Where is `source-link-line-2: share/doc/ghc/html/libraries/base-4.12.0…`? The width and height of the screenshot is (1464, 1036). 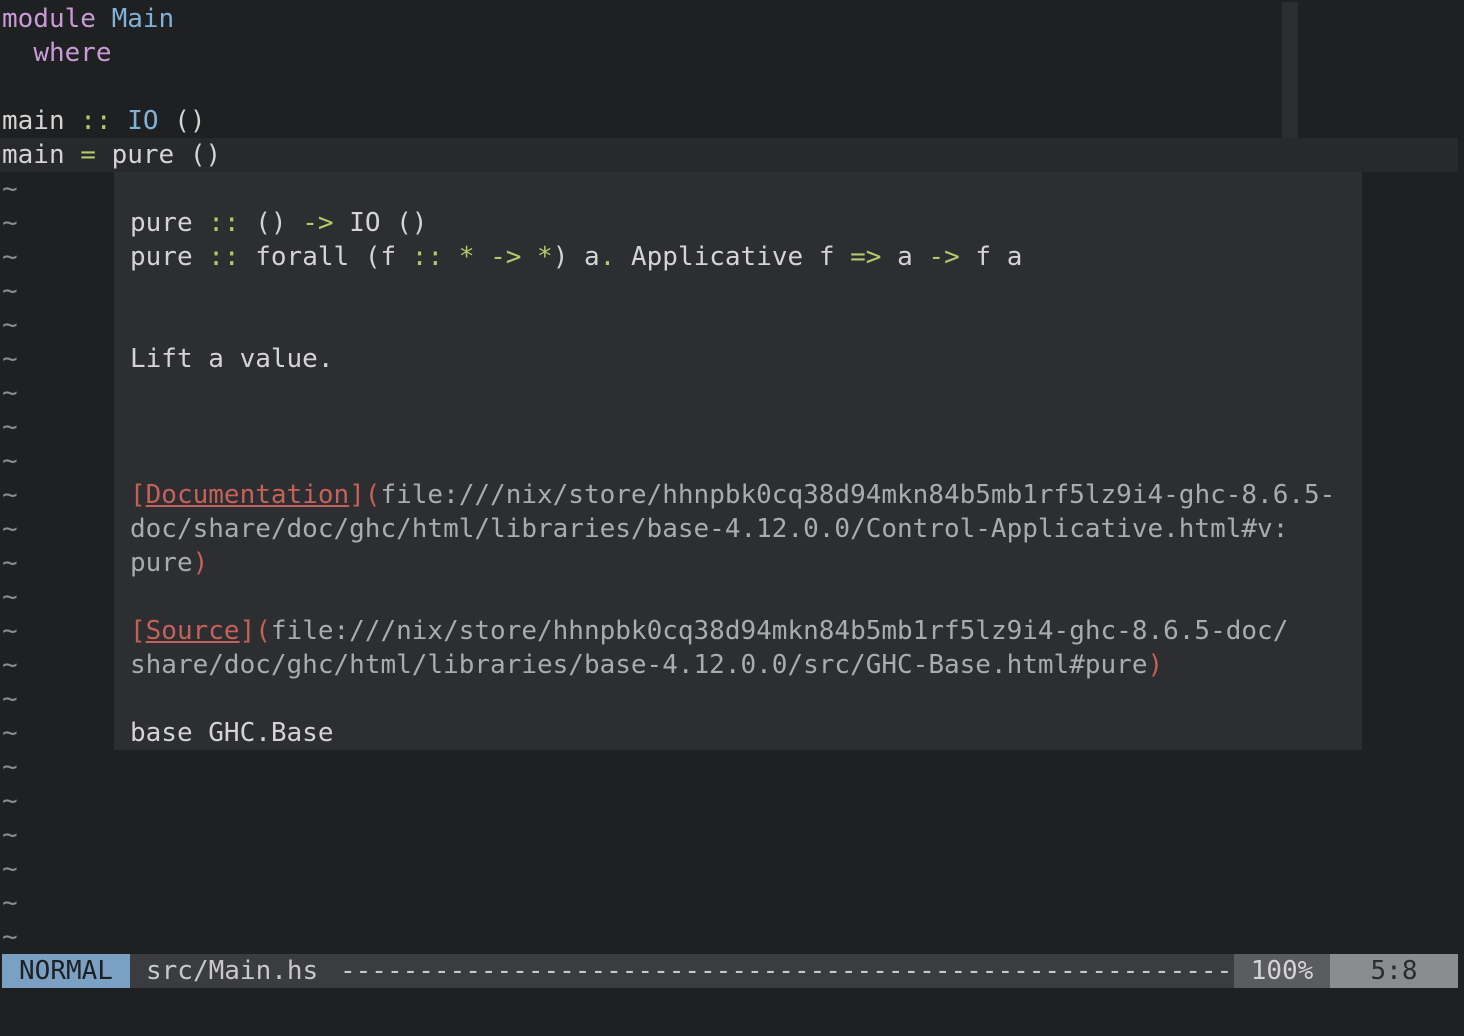 source-link-line-2: share/doc/ghc/html/libraries/base-4.12.0… is located at coordinates (646, 665).